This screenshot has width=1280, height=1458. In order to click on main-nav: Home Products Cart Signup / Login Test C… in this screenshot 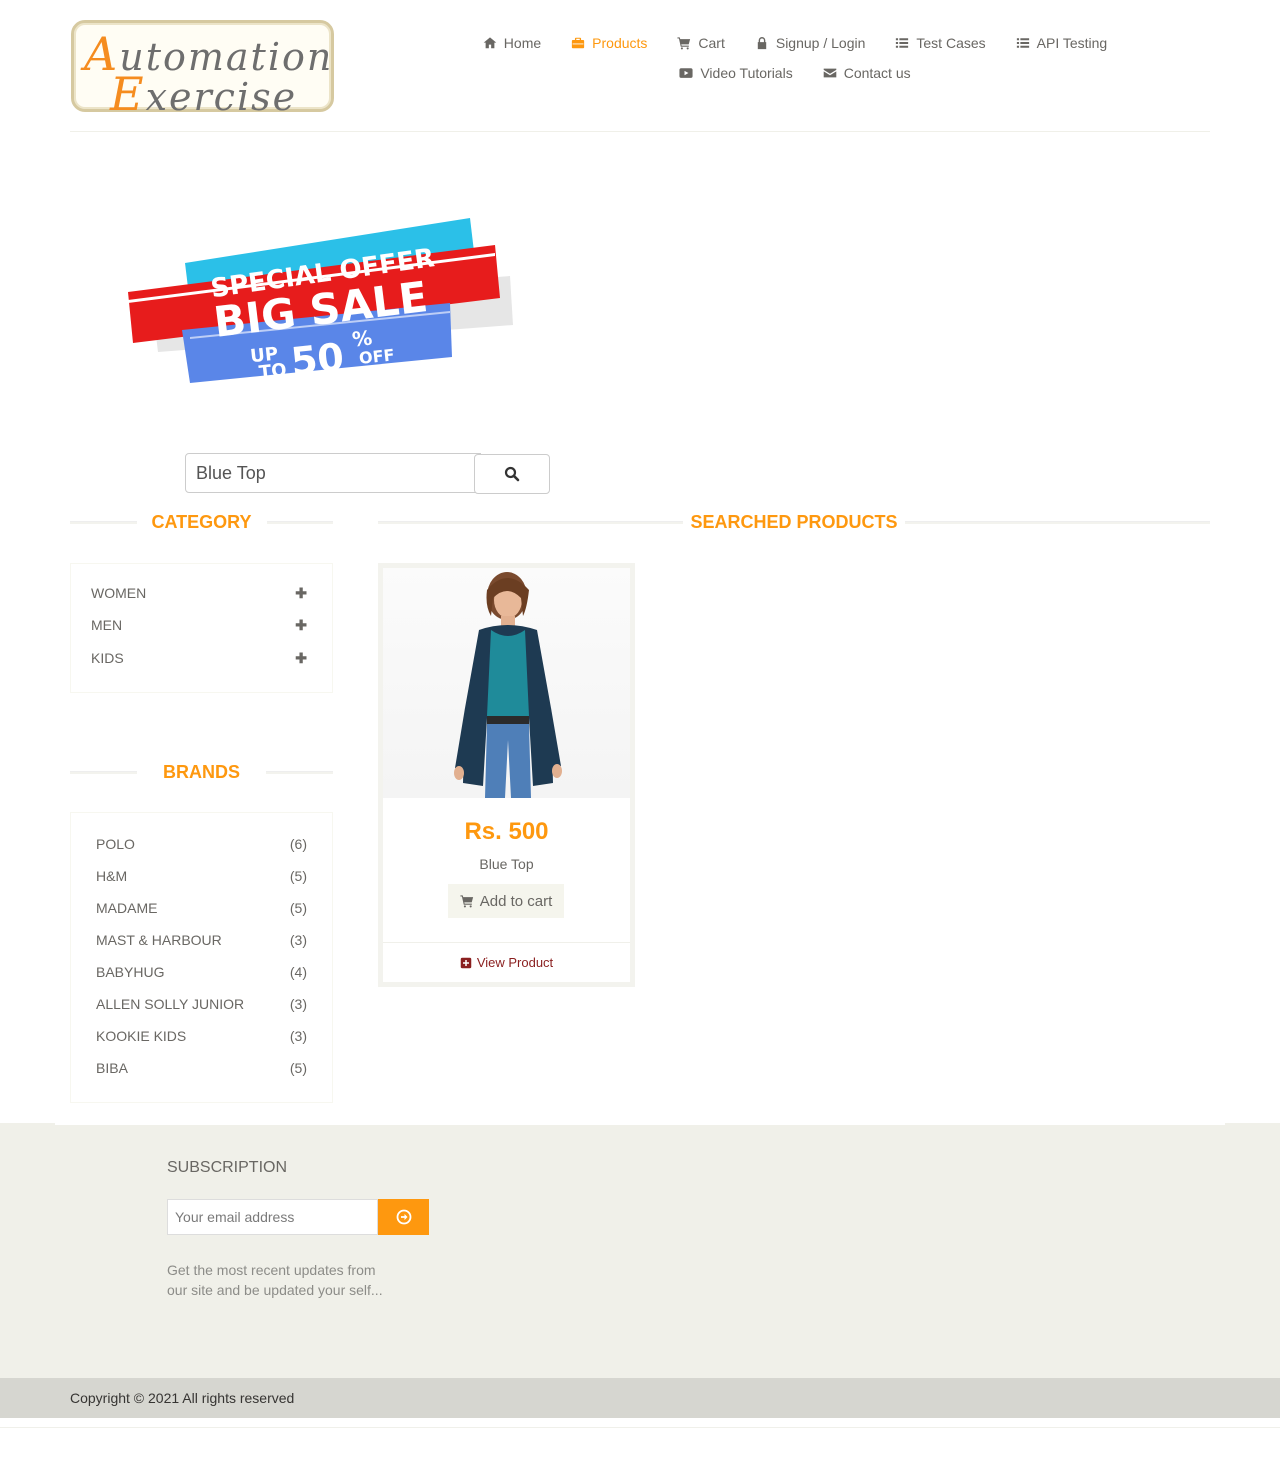, I will do `click(795, 58)`.